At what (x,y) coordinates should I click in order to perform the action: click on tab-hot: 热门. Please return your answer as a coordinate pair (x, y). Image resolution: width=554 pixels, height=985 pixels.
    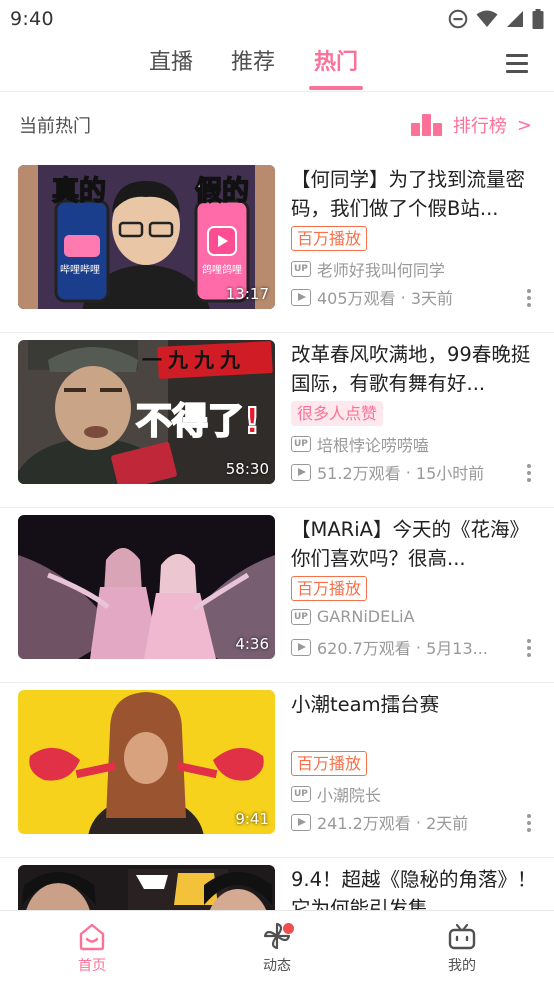
    Looking at the image, I should click on (336, 68).